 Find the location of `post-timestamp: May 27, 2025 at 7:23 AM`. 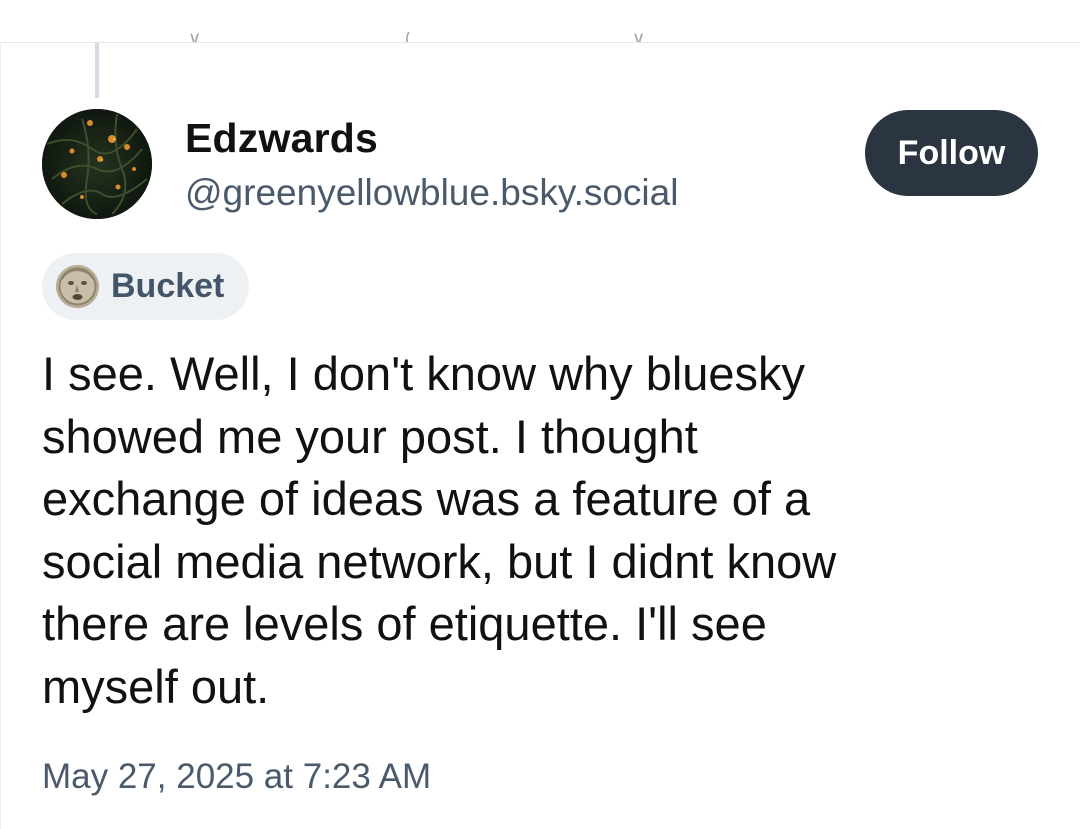

post-timestamp: May 27, 2025 at 7:23 AM is located at coordinates (236, 777).